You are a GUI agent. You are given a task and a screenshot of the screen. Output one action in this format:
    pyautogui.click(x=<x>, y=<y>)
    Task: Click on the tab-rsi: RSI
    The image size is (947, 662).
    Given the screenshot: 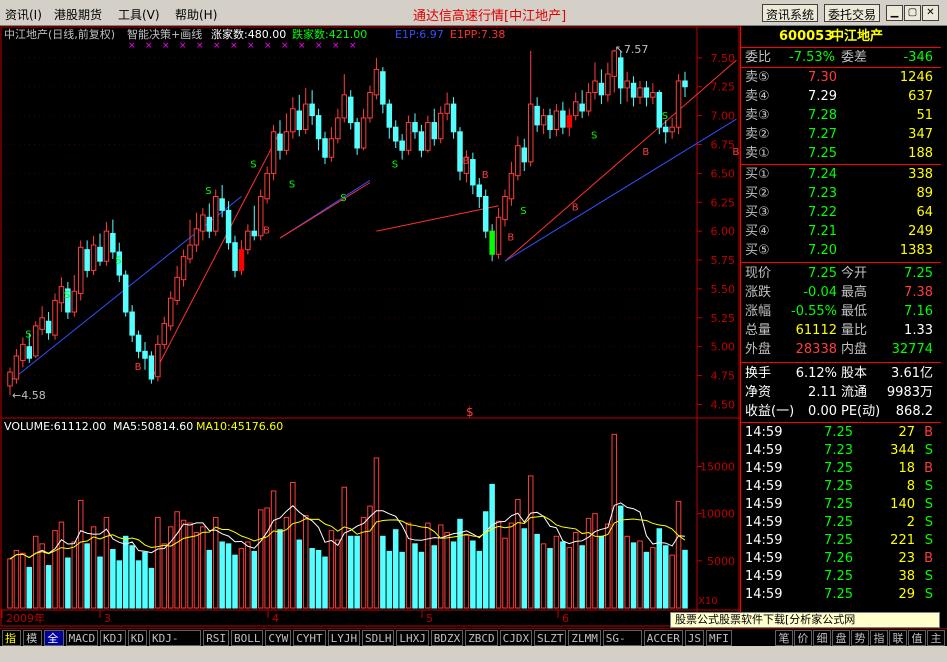 What is the action you would take?
    pyautogui.click(x=216, y=638)
    